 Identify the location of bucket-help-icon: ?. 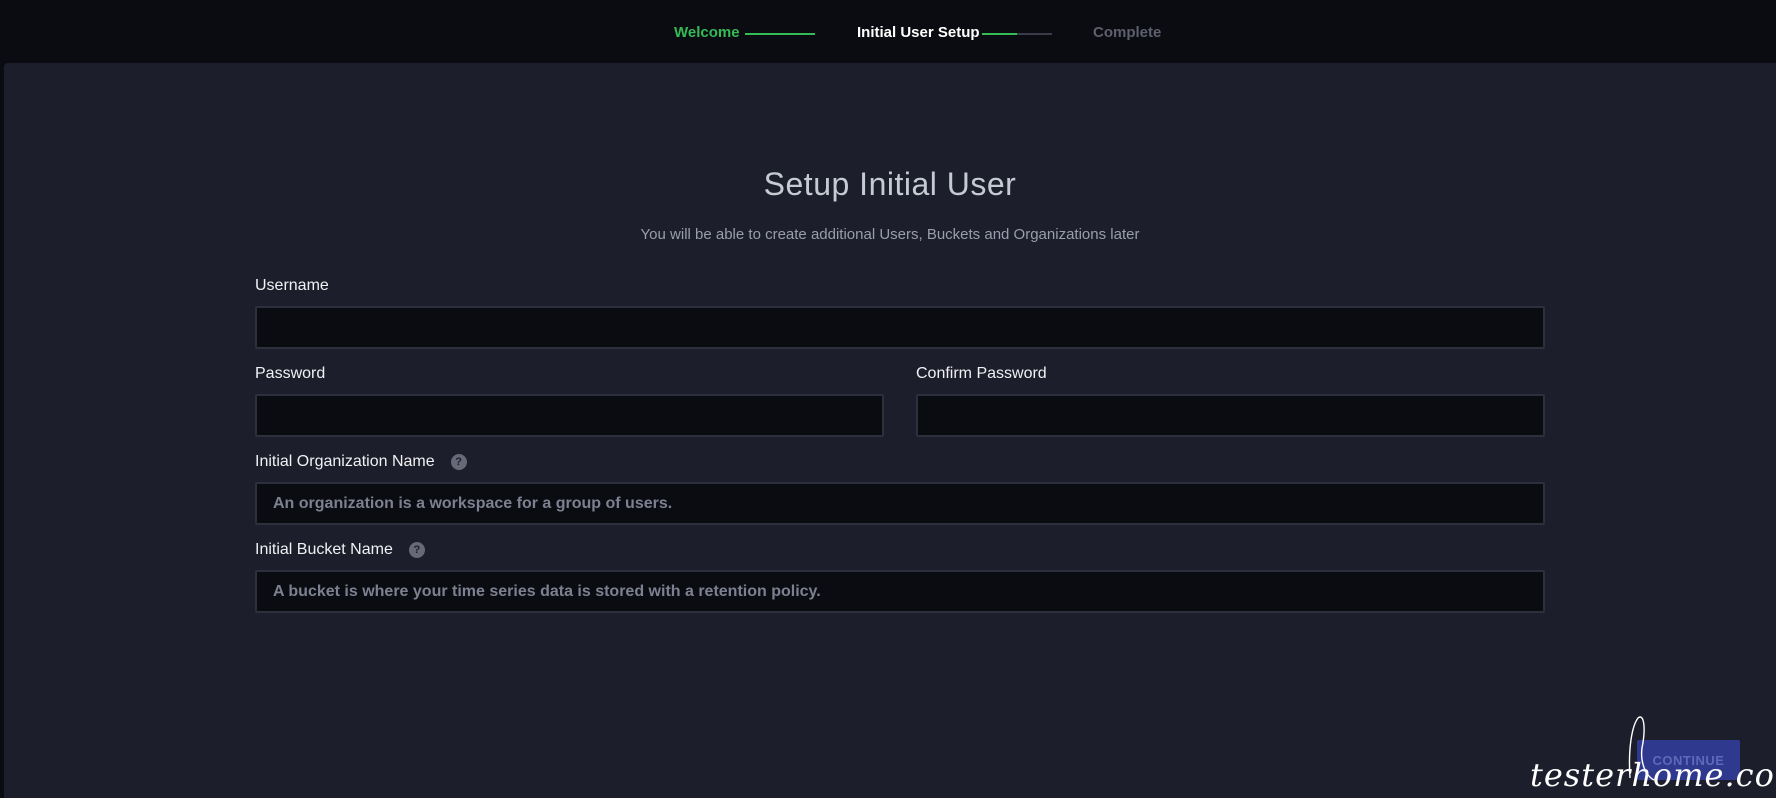
(416, 550).